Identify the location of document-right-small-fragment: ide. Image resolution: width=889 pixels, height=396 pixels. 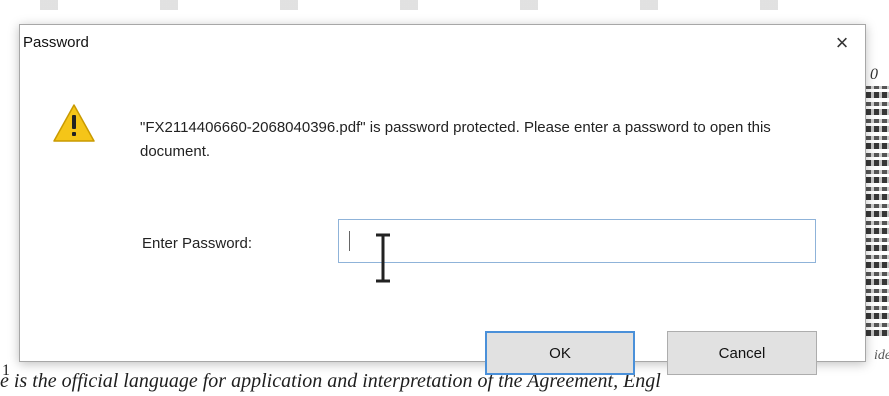
(881, 355).